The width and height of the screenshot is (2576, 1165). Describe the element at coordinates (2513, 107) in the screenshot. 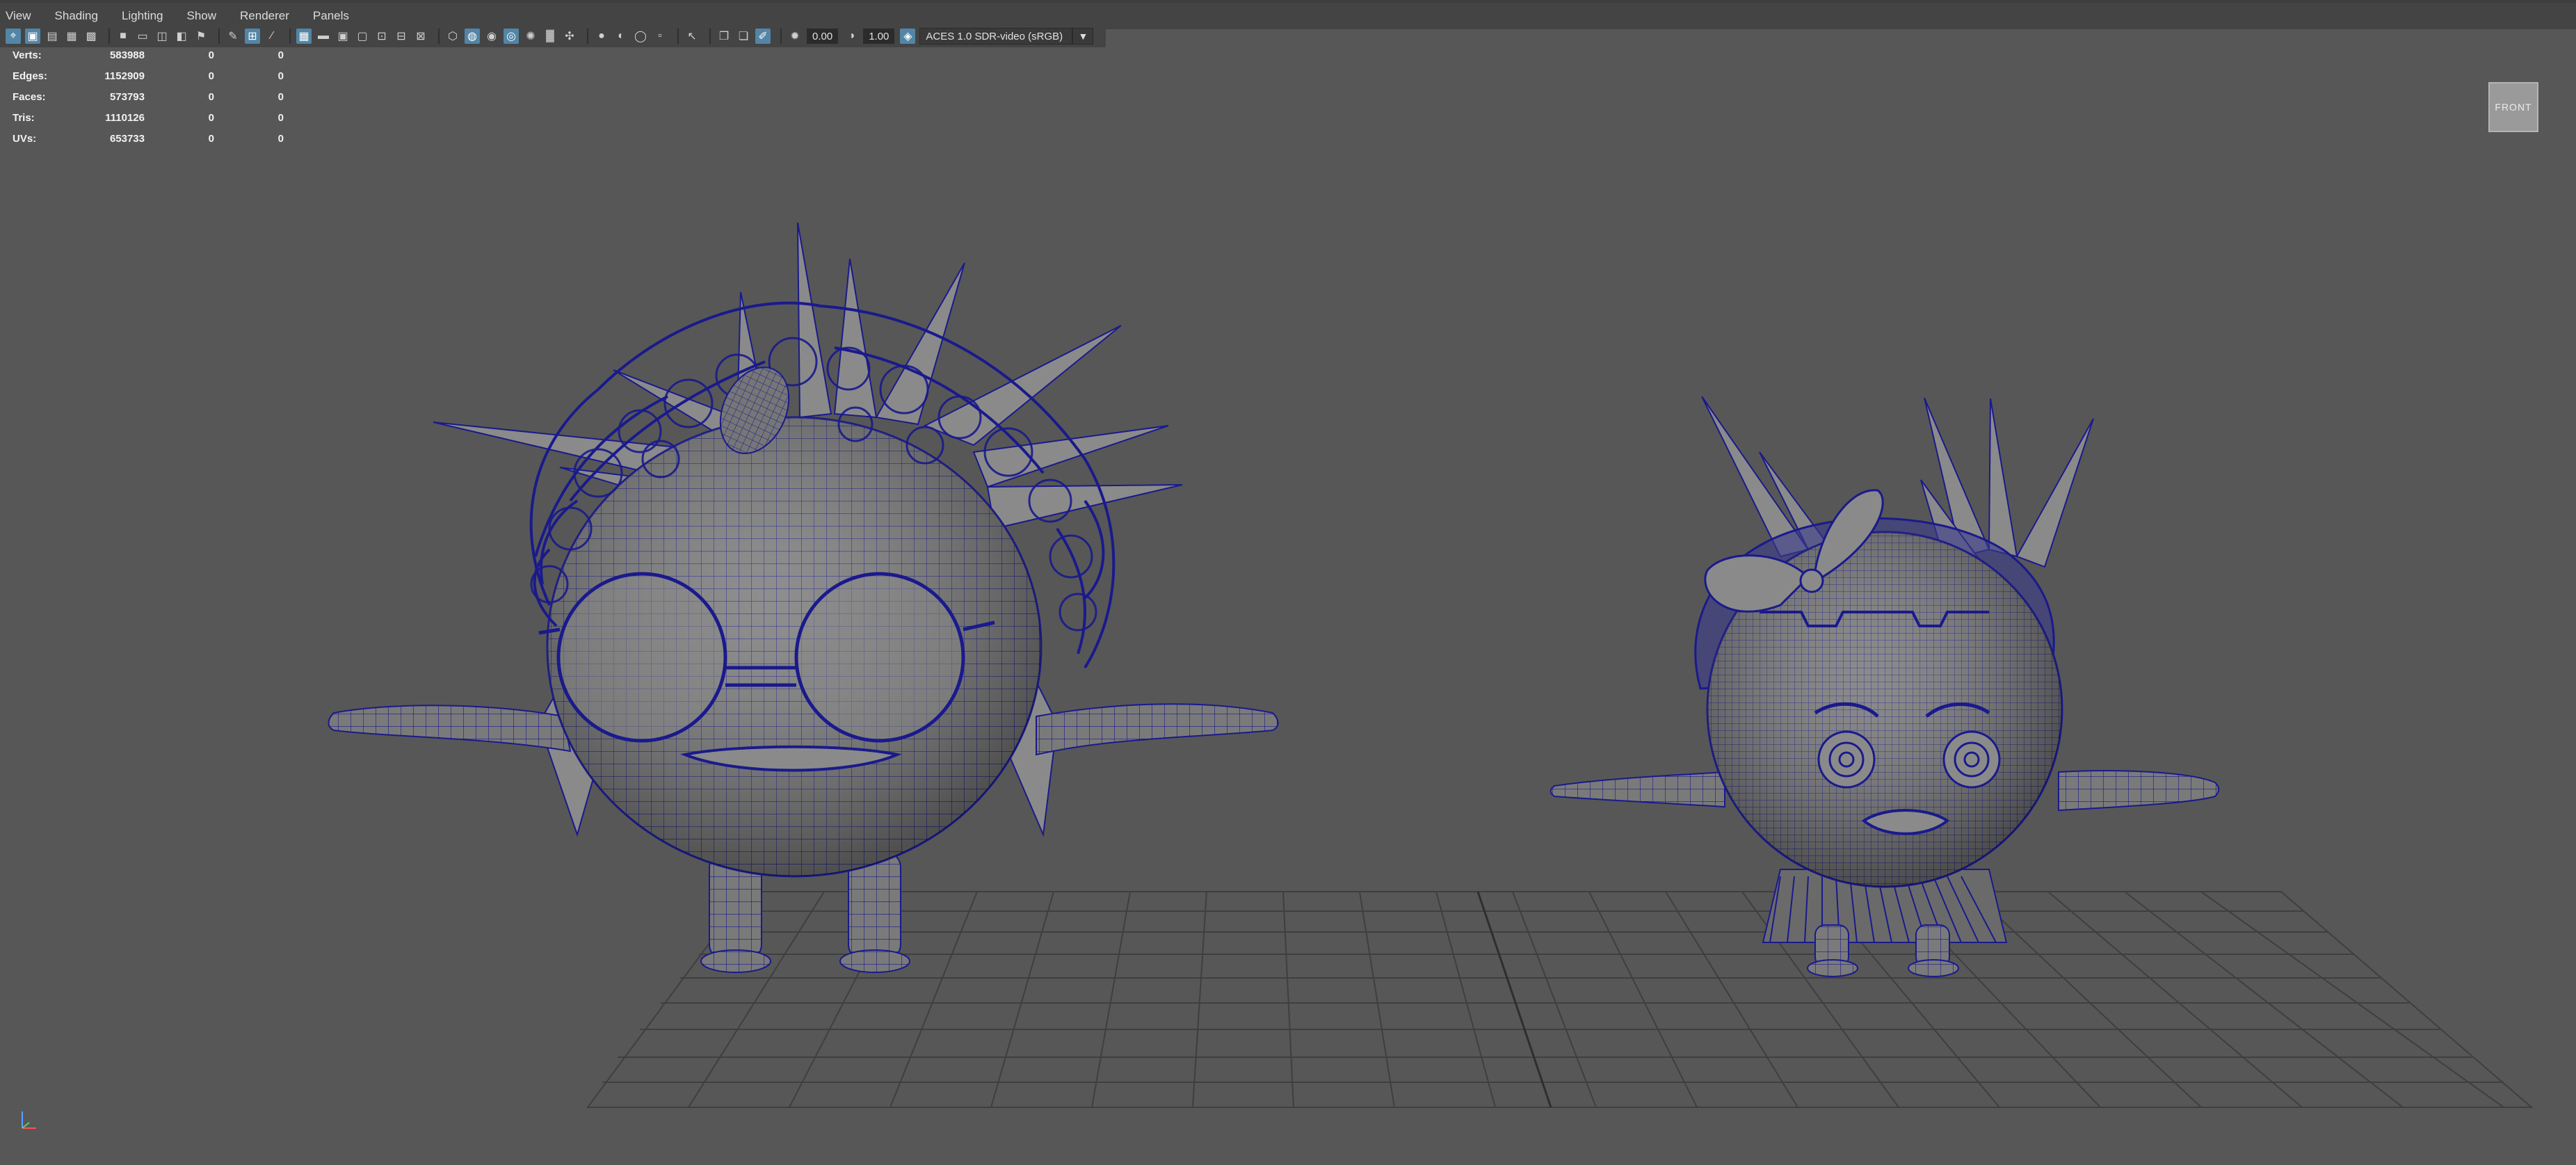

I see `viewcube-front: FRONT` at that location.